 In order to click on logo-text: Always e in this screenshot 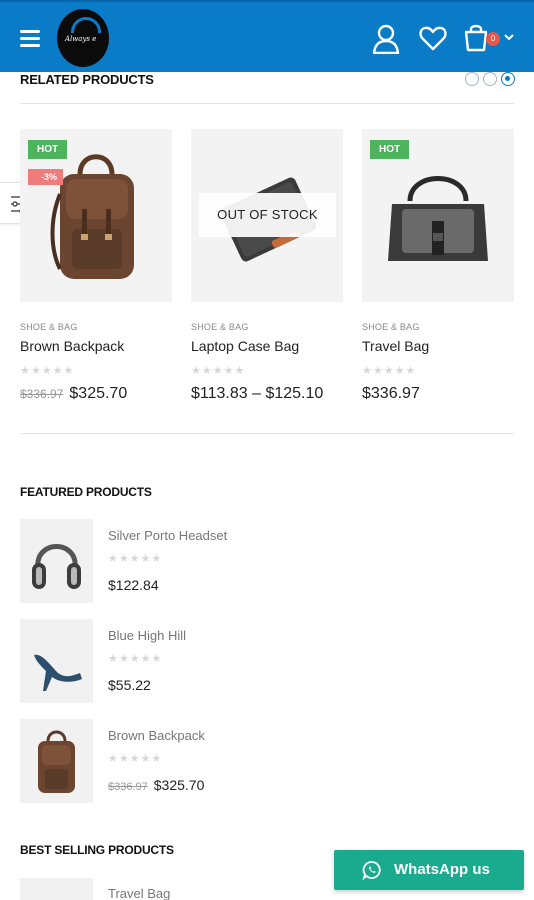, I will do `click(81, 39)`.